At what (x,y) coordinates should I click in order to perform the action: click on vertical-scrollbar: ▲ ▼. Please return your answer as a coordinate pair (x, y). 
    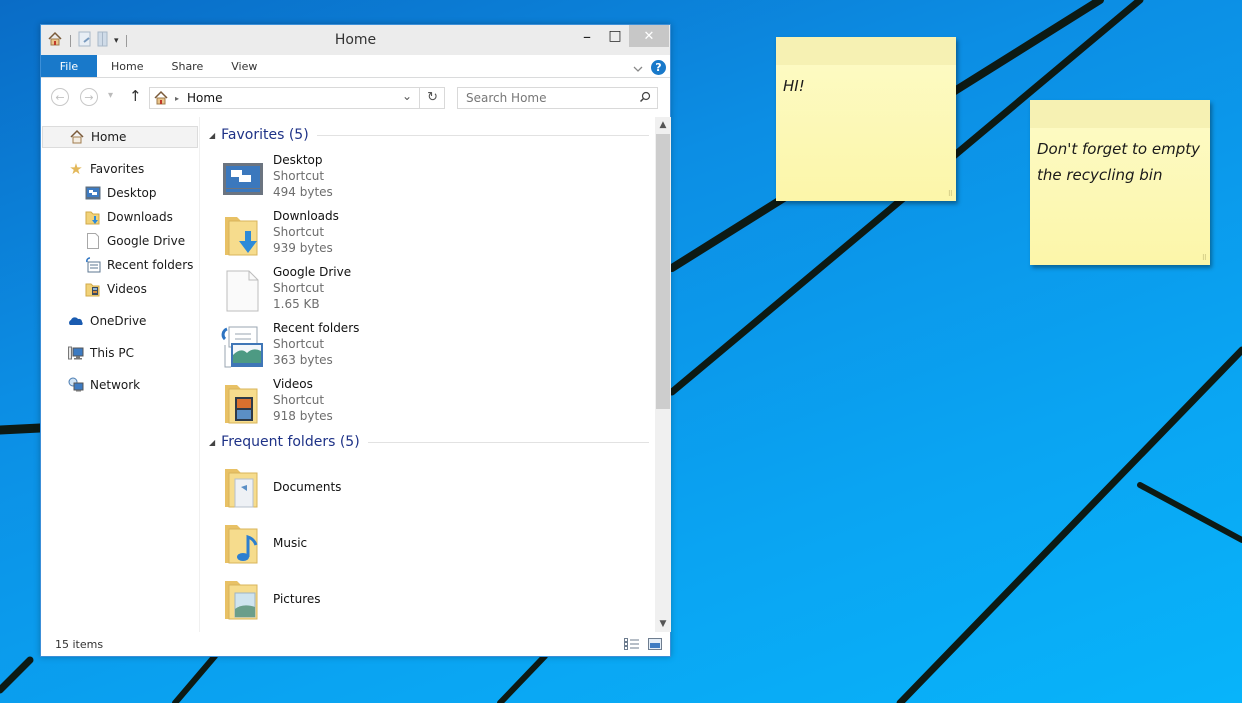
    Looking at the image, I should click on (663, 374).